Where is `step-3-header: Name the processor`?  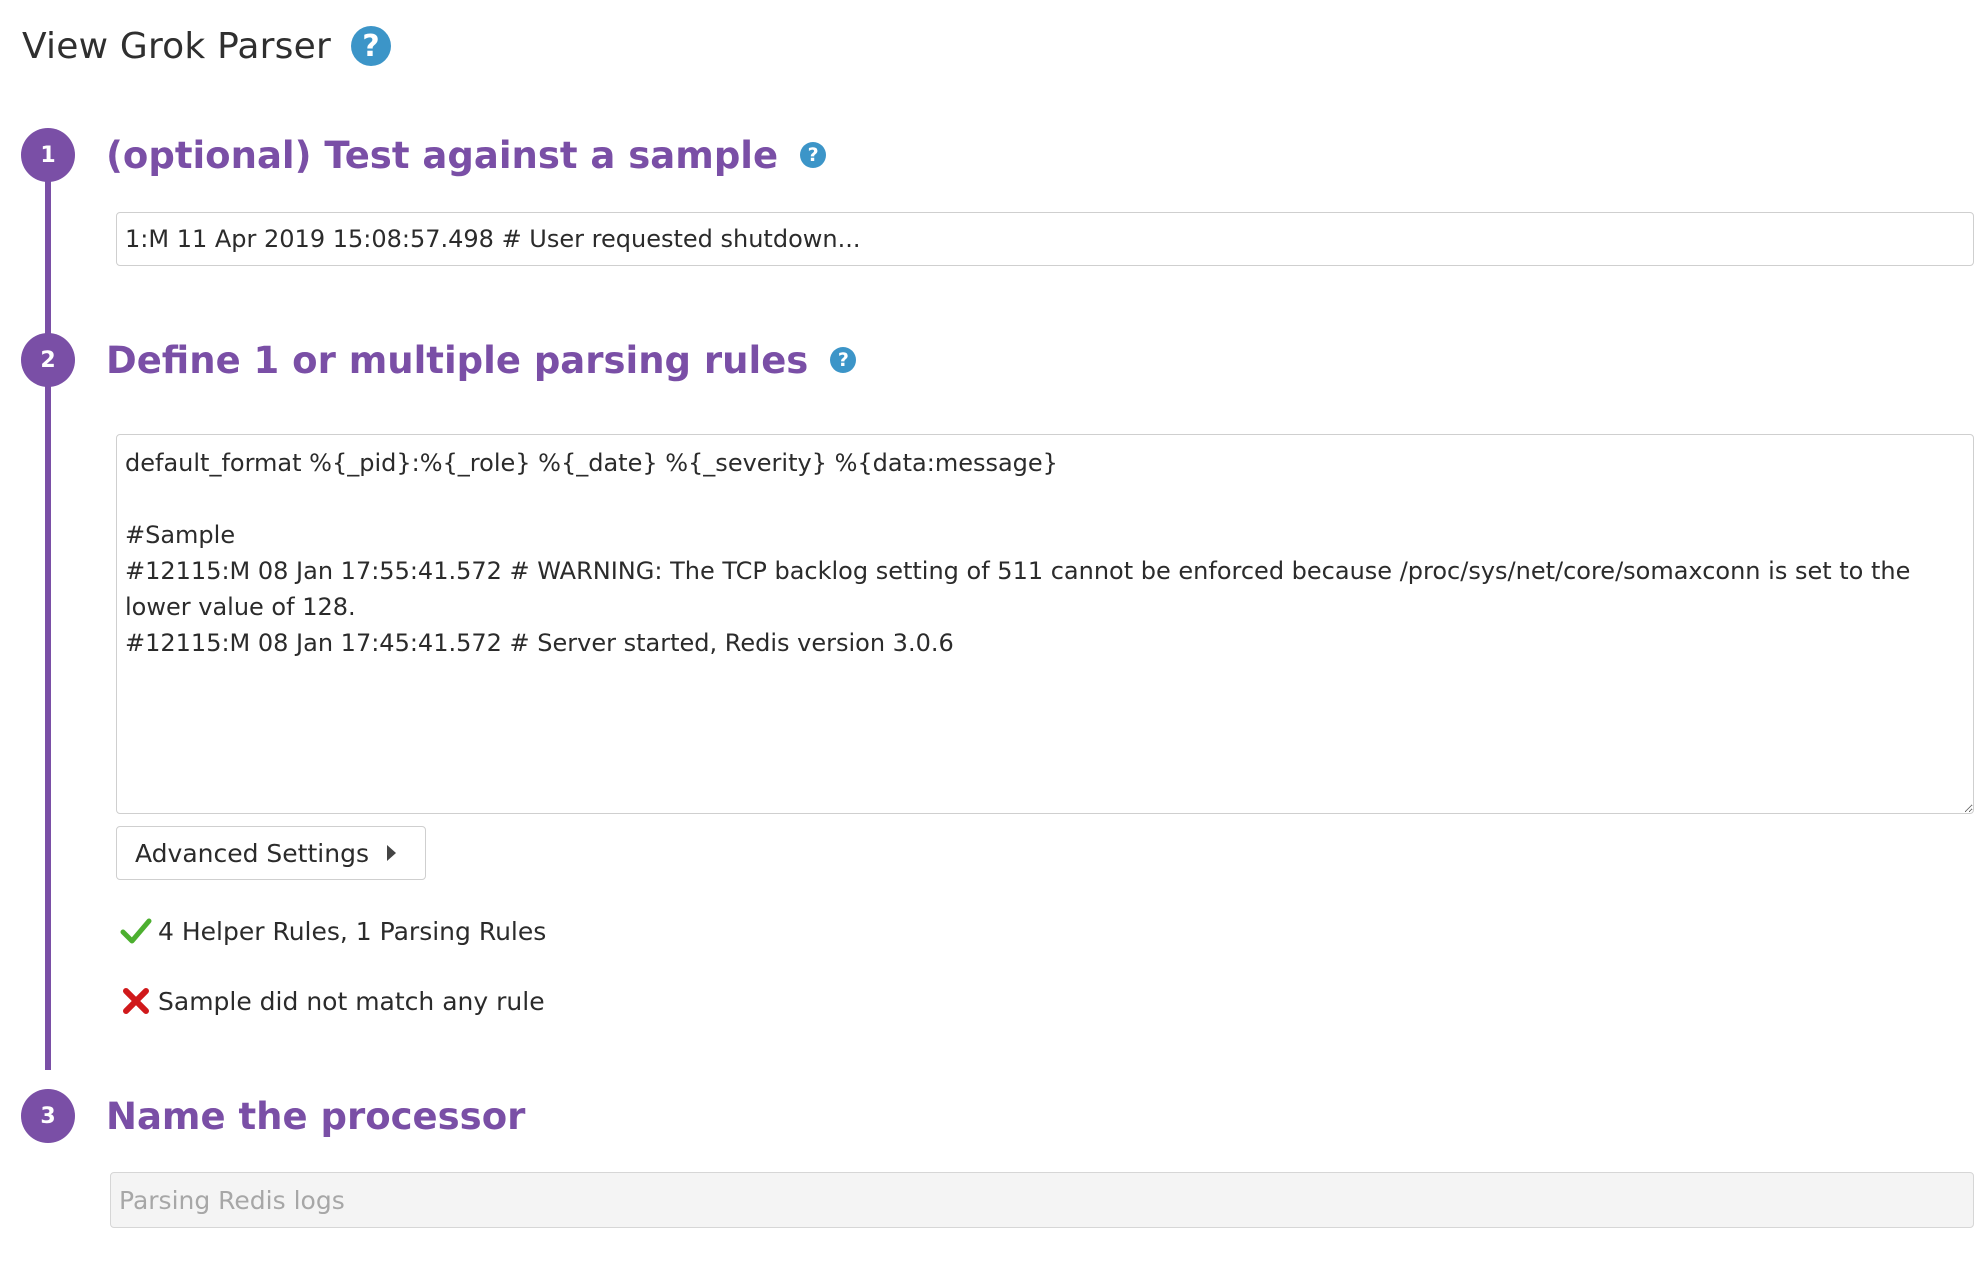
step-3-header: Name the processor is located at coordinates (315, 1116).